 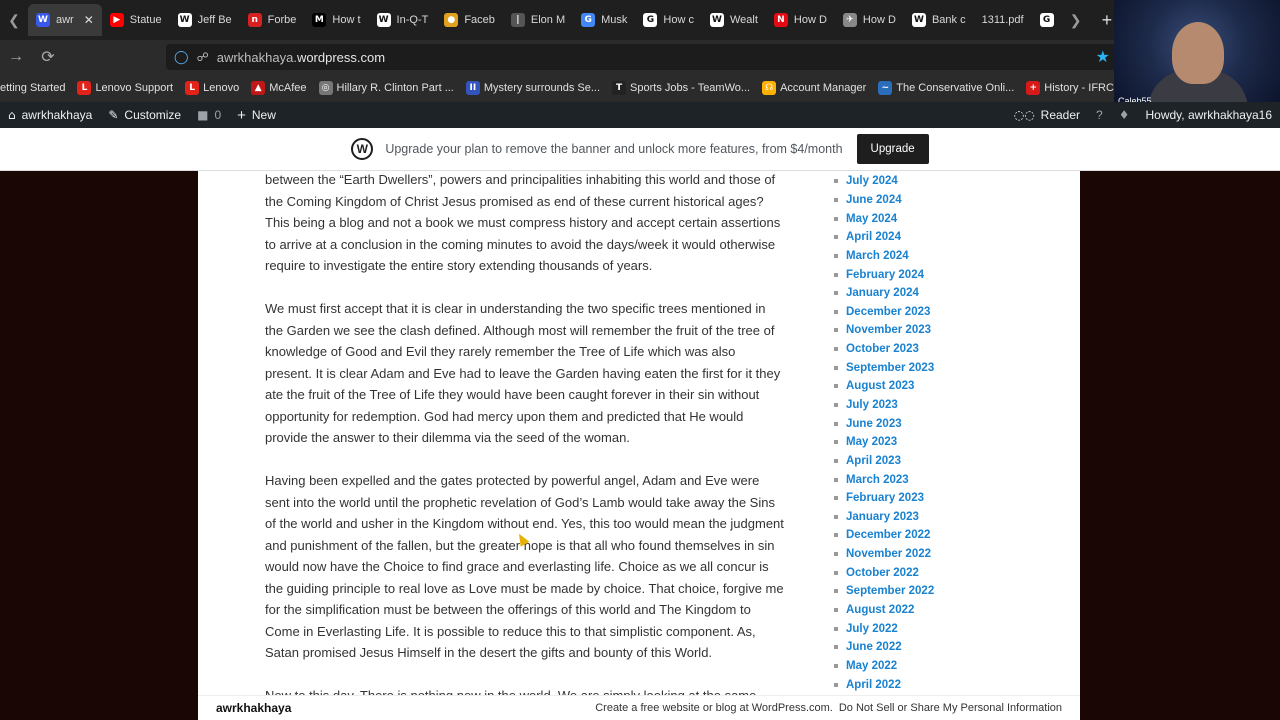 I want to click on bookmark-item: L Lenovo Support, so click(x=125, y=88).